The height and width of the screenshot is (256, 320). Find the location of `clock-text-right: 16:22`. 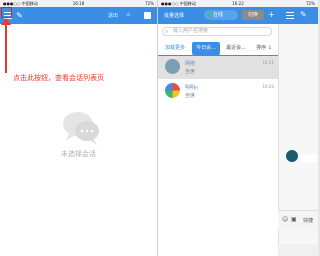

clock-text-right: 16:22 is located at coordinates (238, 3).